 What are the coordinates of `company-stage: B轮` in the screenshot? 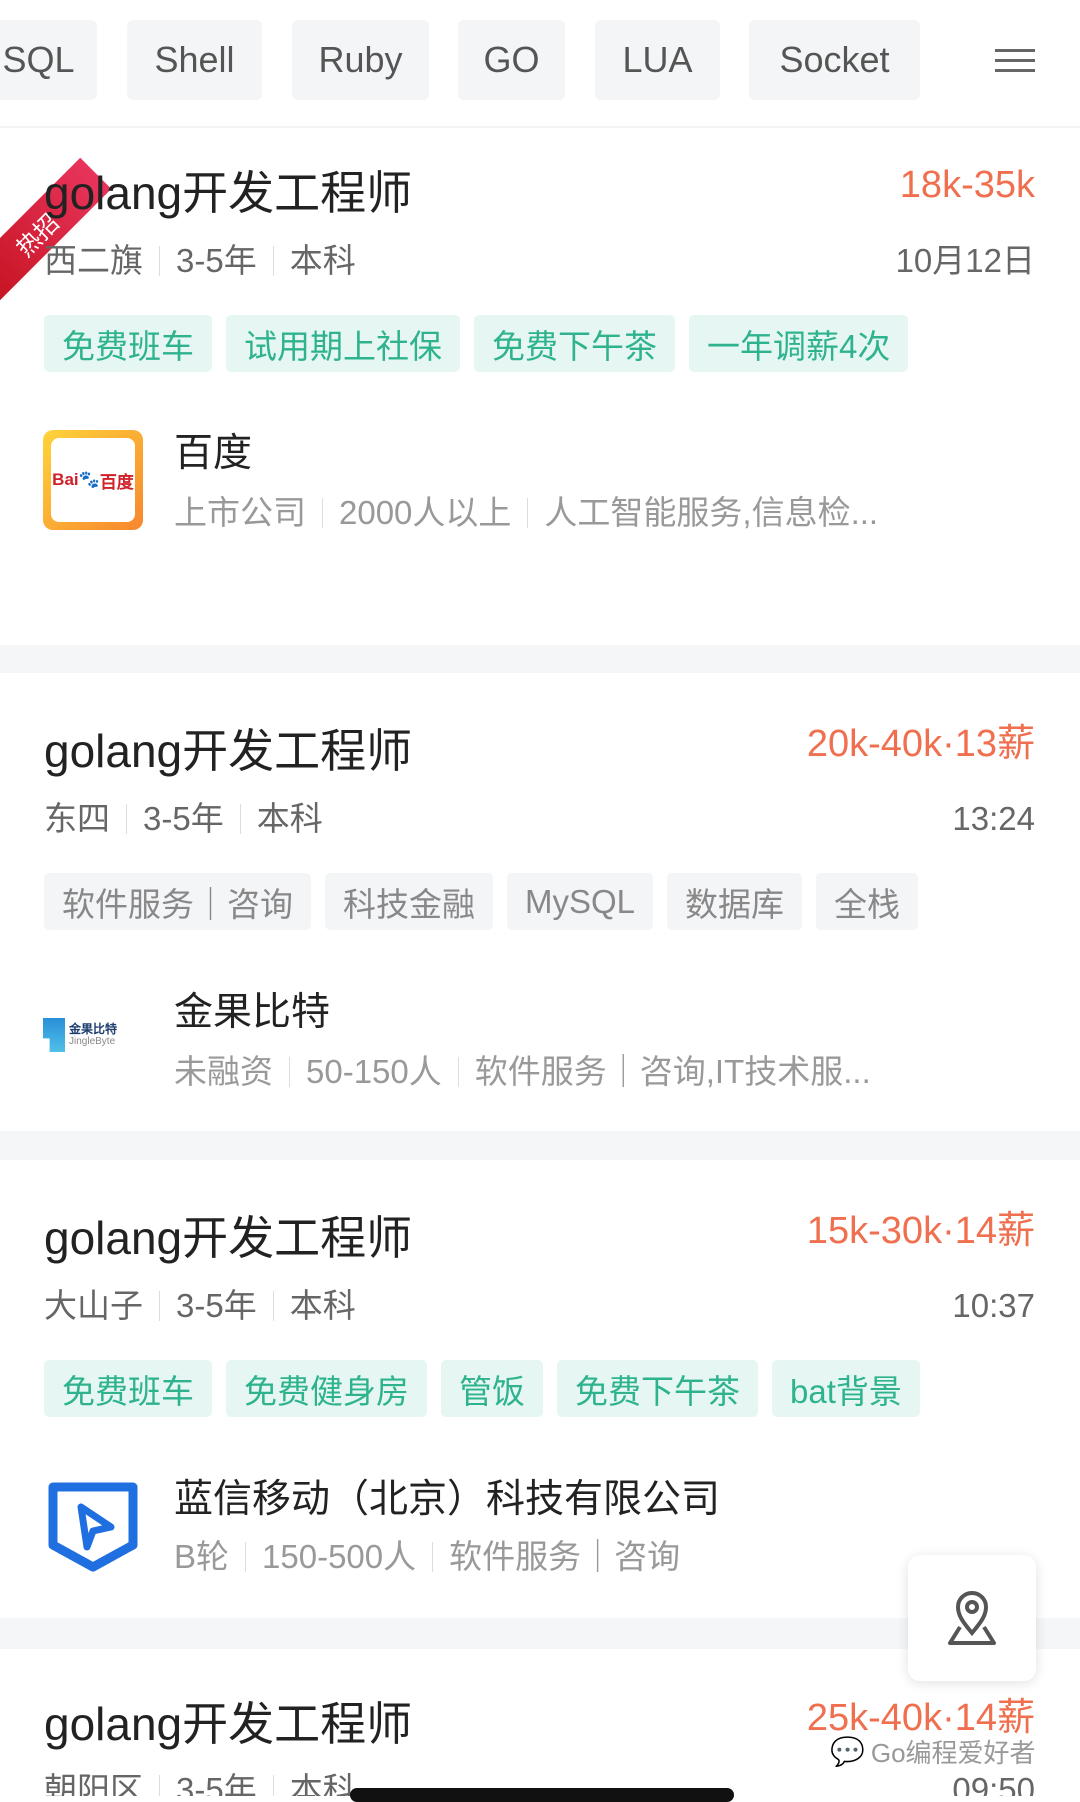 It's located at (202, 1556).